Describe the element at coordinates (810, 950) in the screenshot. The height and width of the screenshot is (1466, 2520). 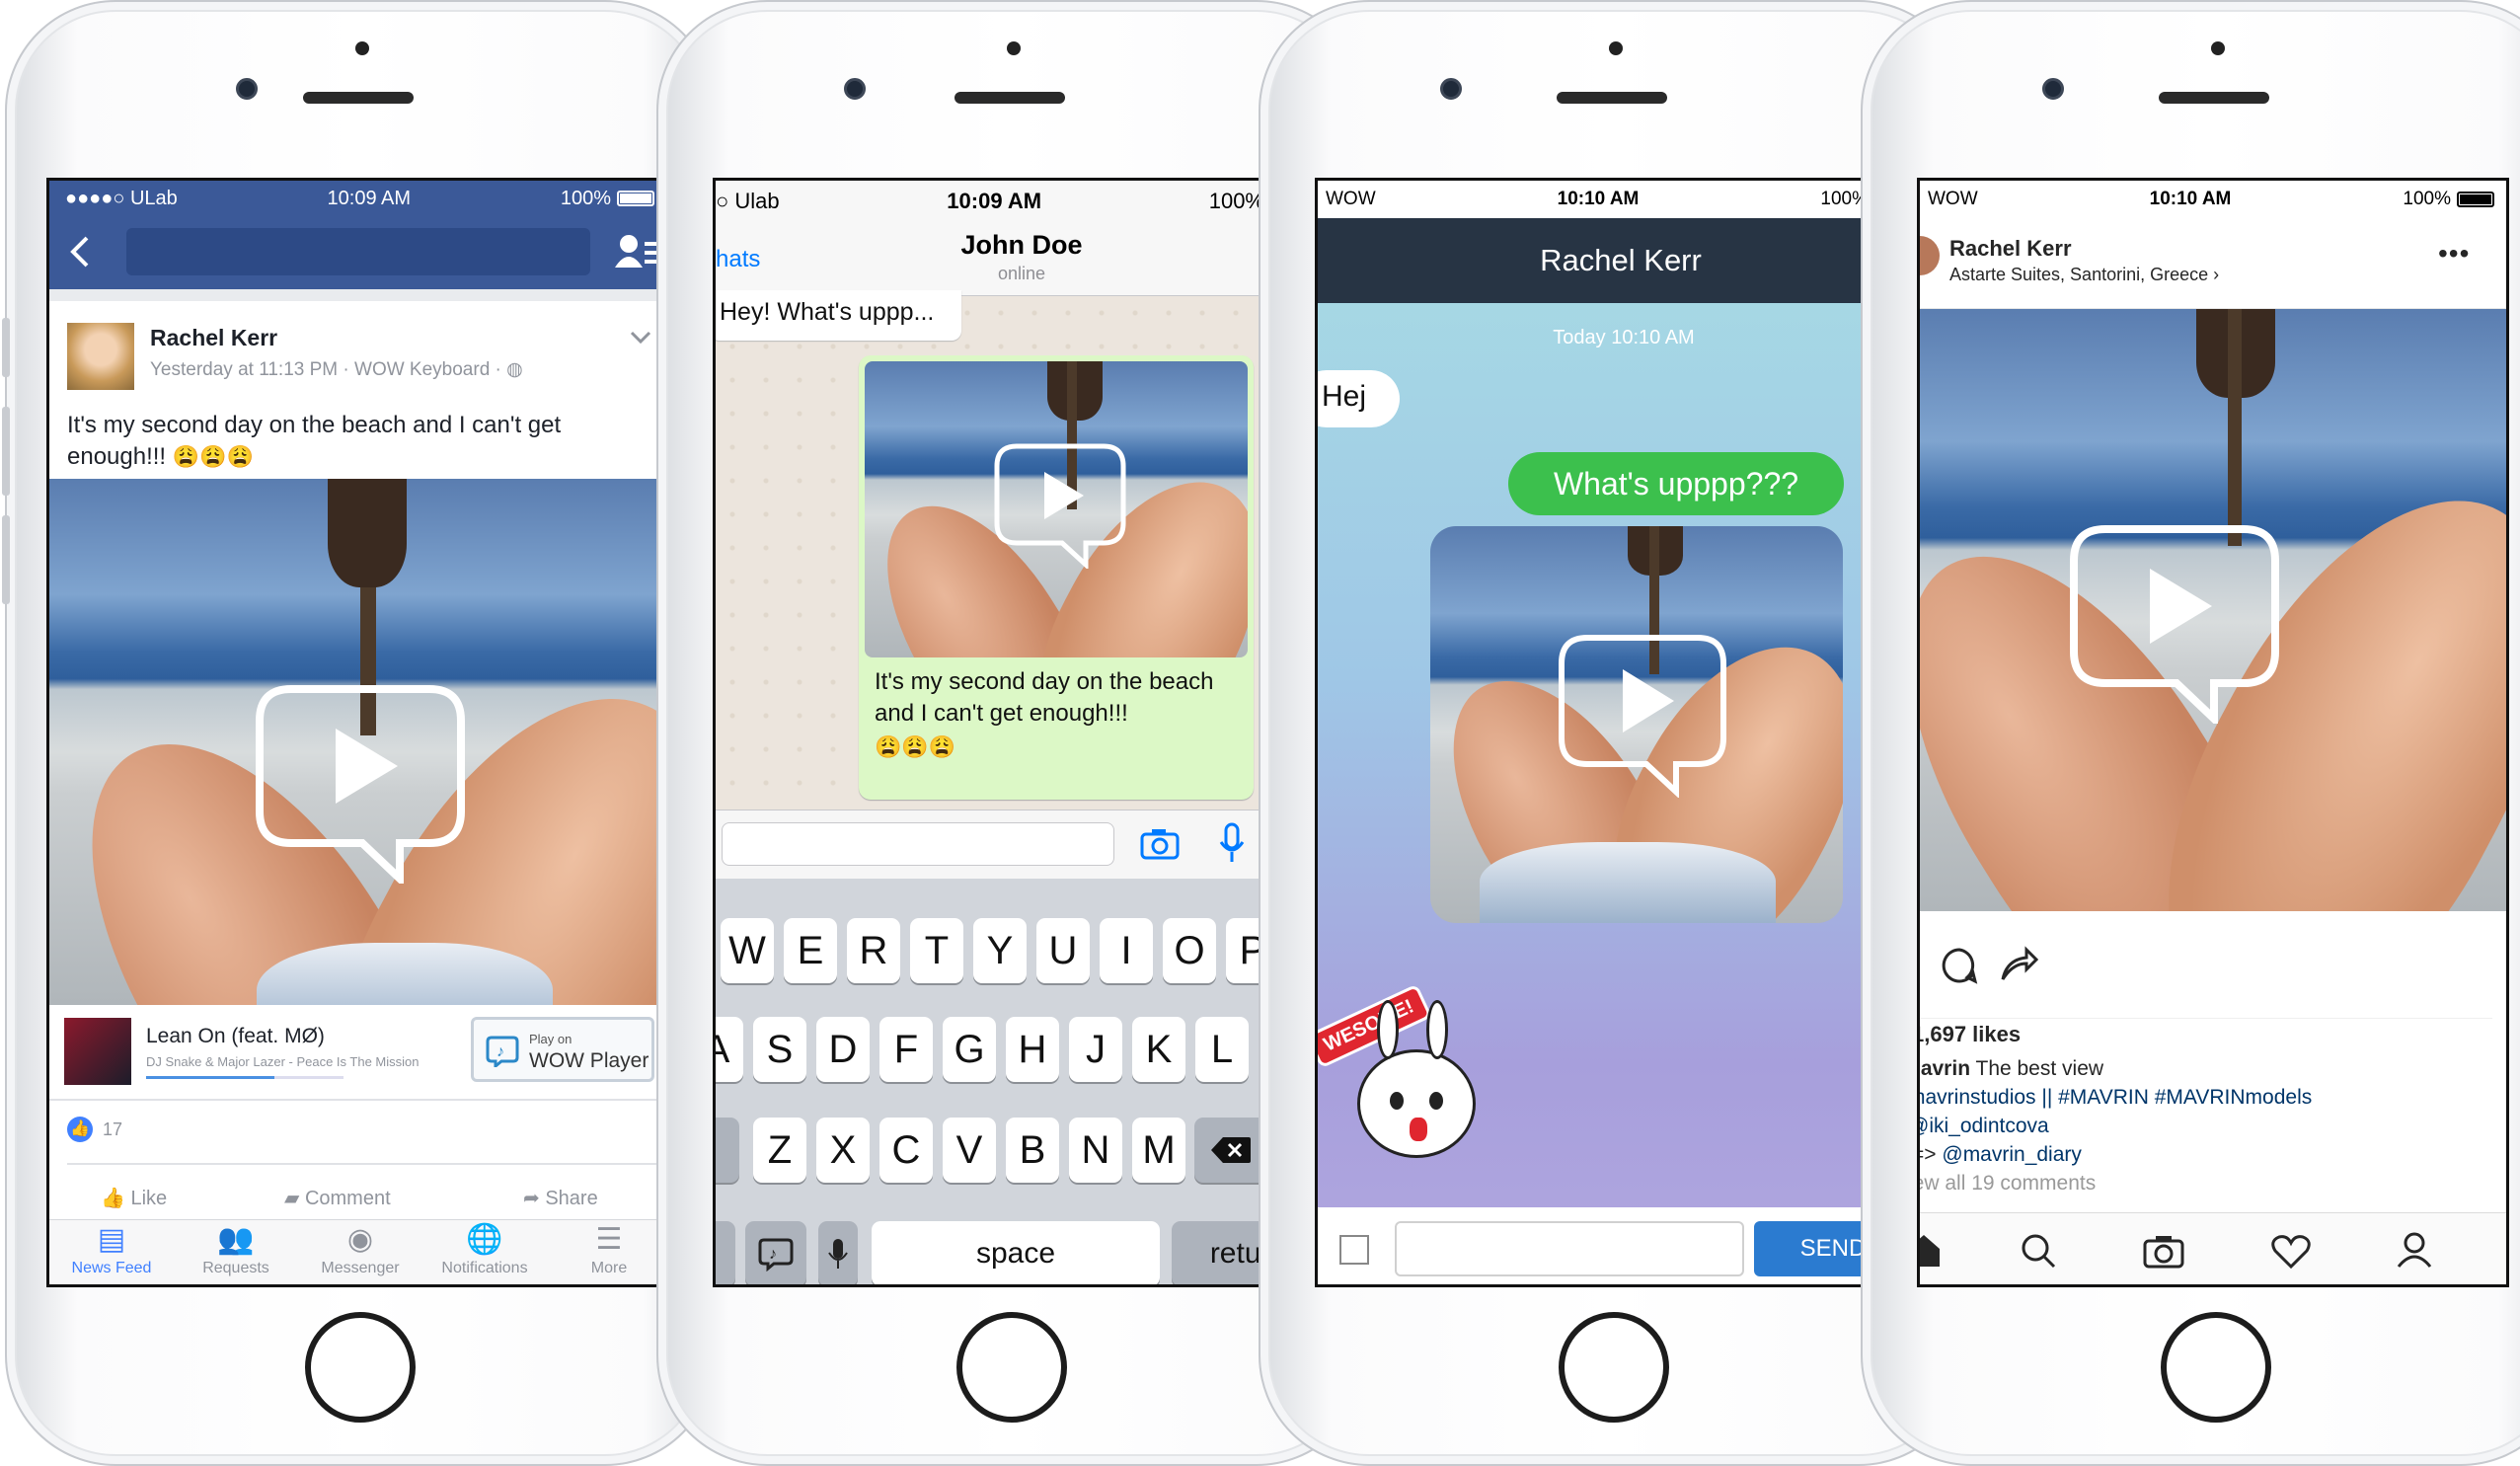
I see `key-e: E` at that location.